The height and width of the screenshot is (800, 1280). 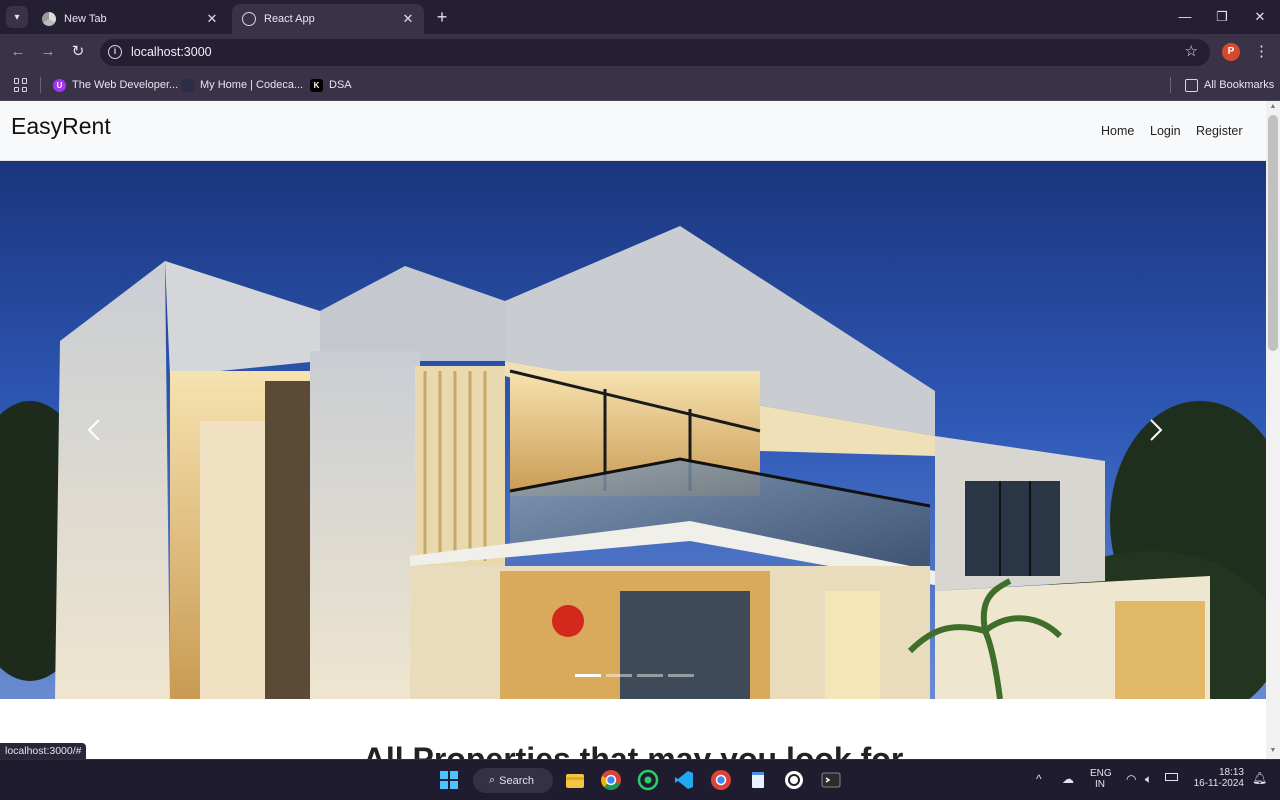 I want to click on tab-title: React App, so click(x=289, y=19).